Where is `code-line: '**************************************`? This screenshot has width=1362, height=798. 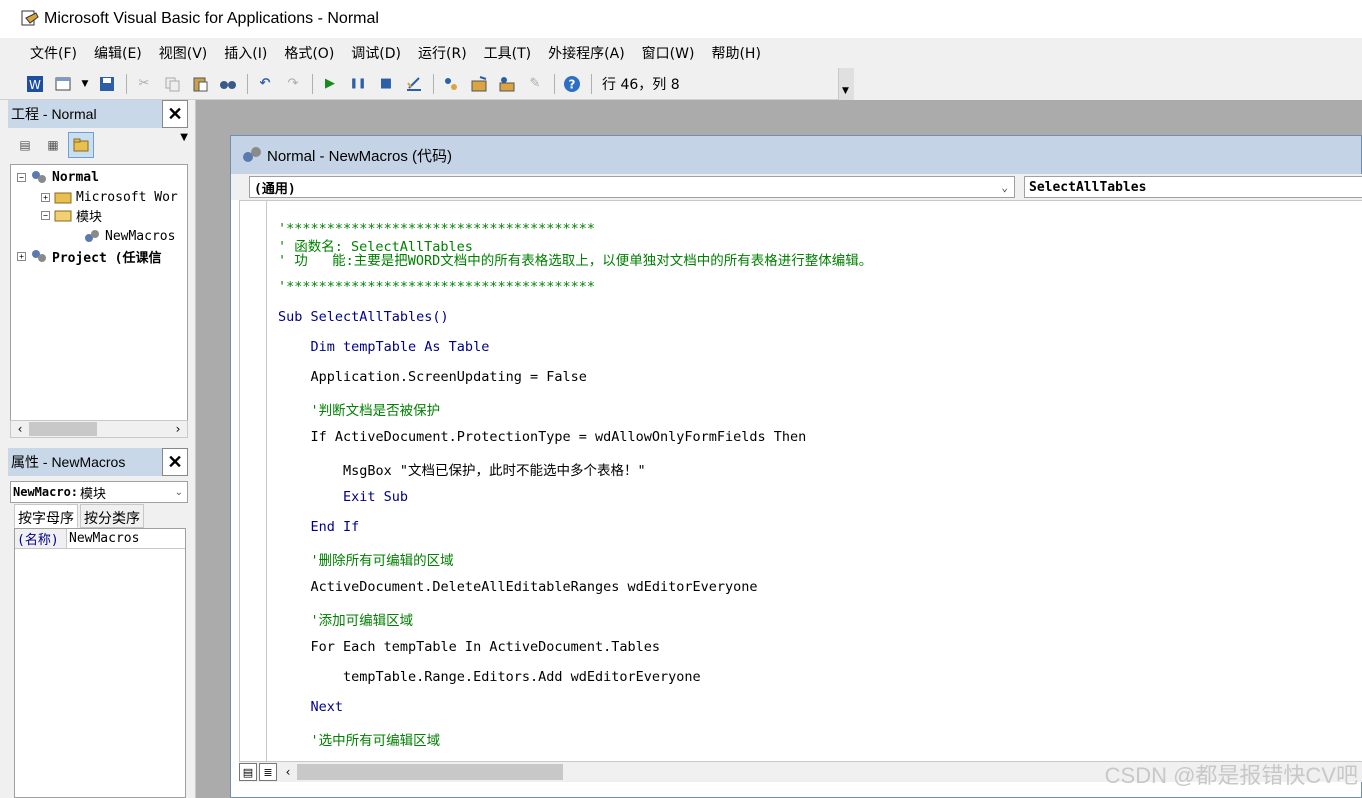
code-line: '************************************** is located at coordinates (436, 287).